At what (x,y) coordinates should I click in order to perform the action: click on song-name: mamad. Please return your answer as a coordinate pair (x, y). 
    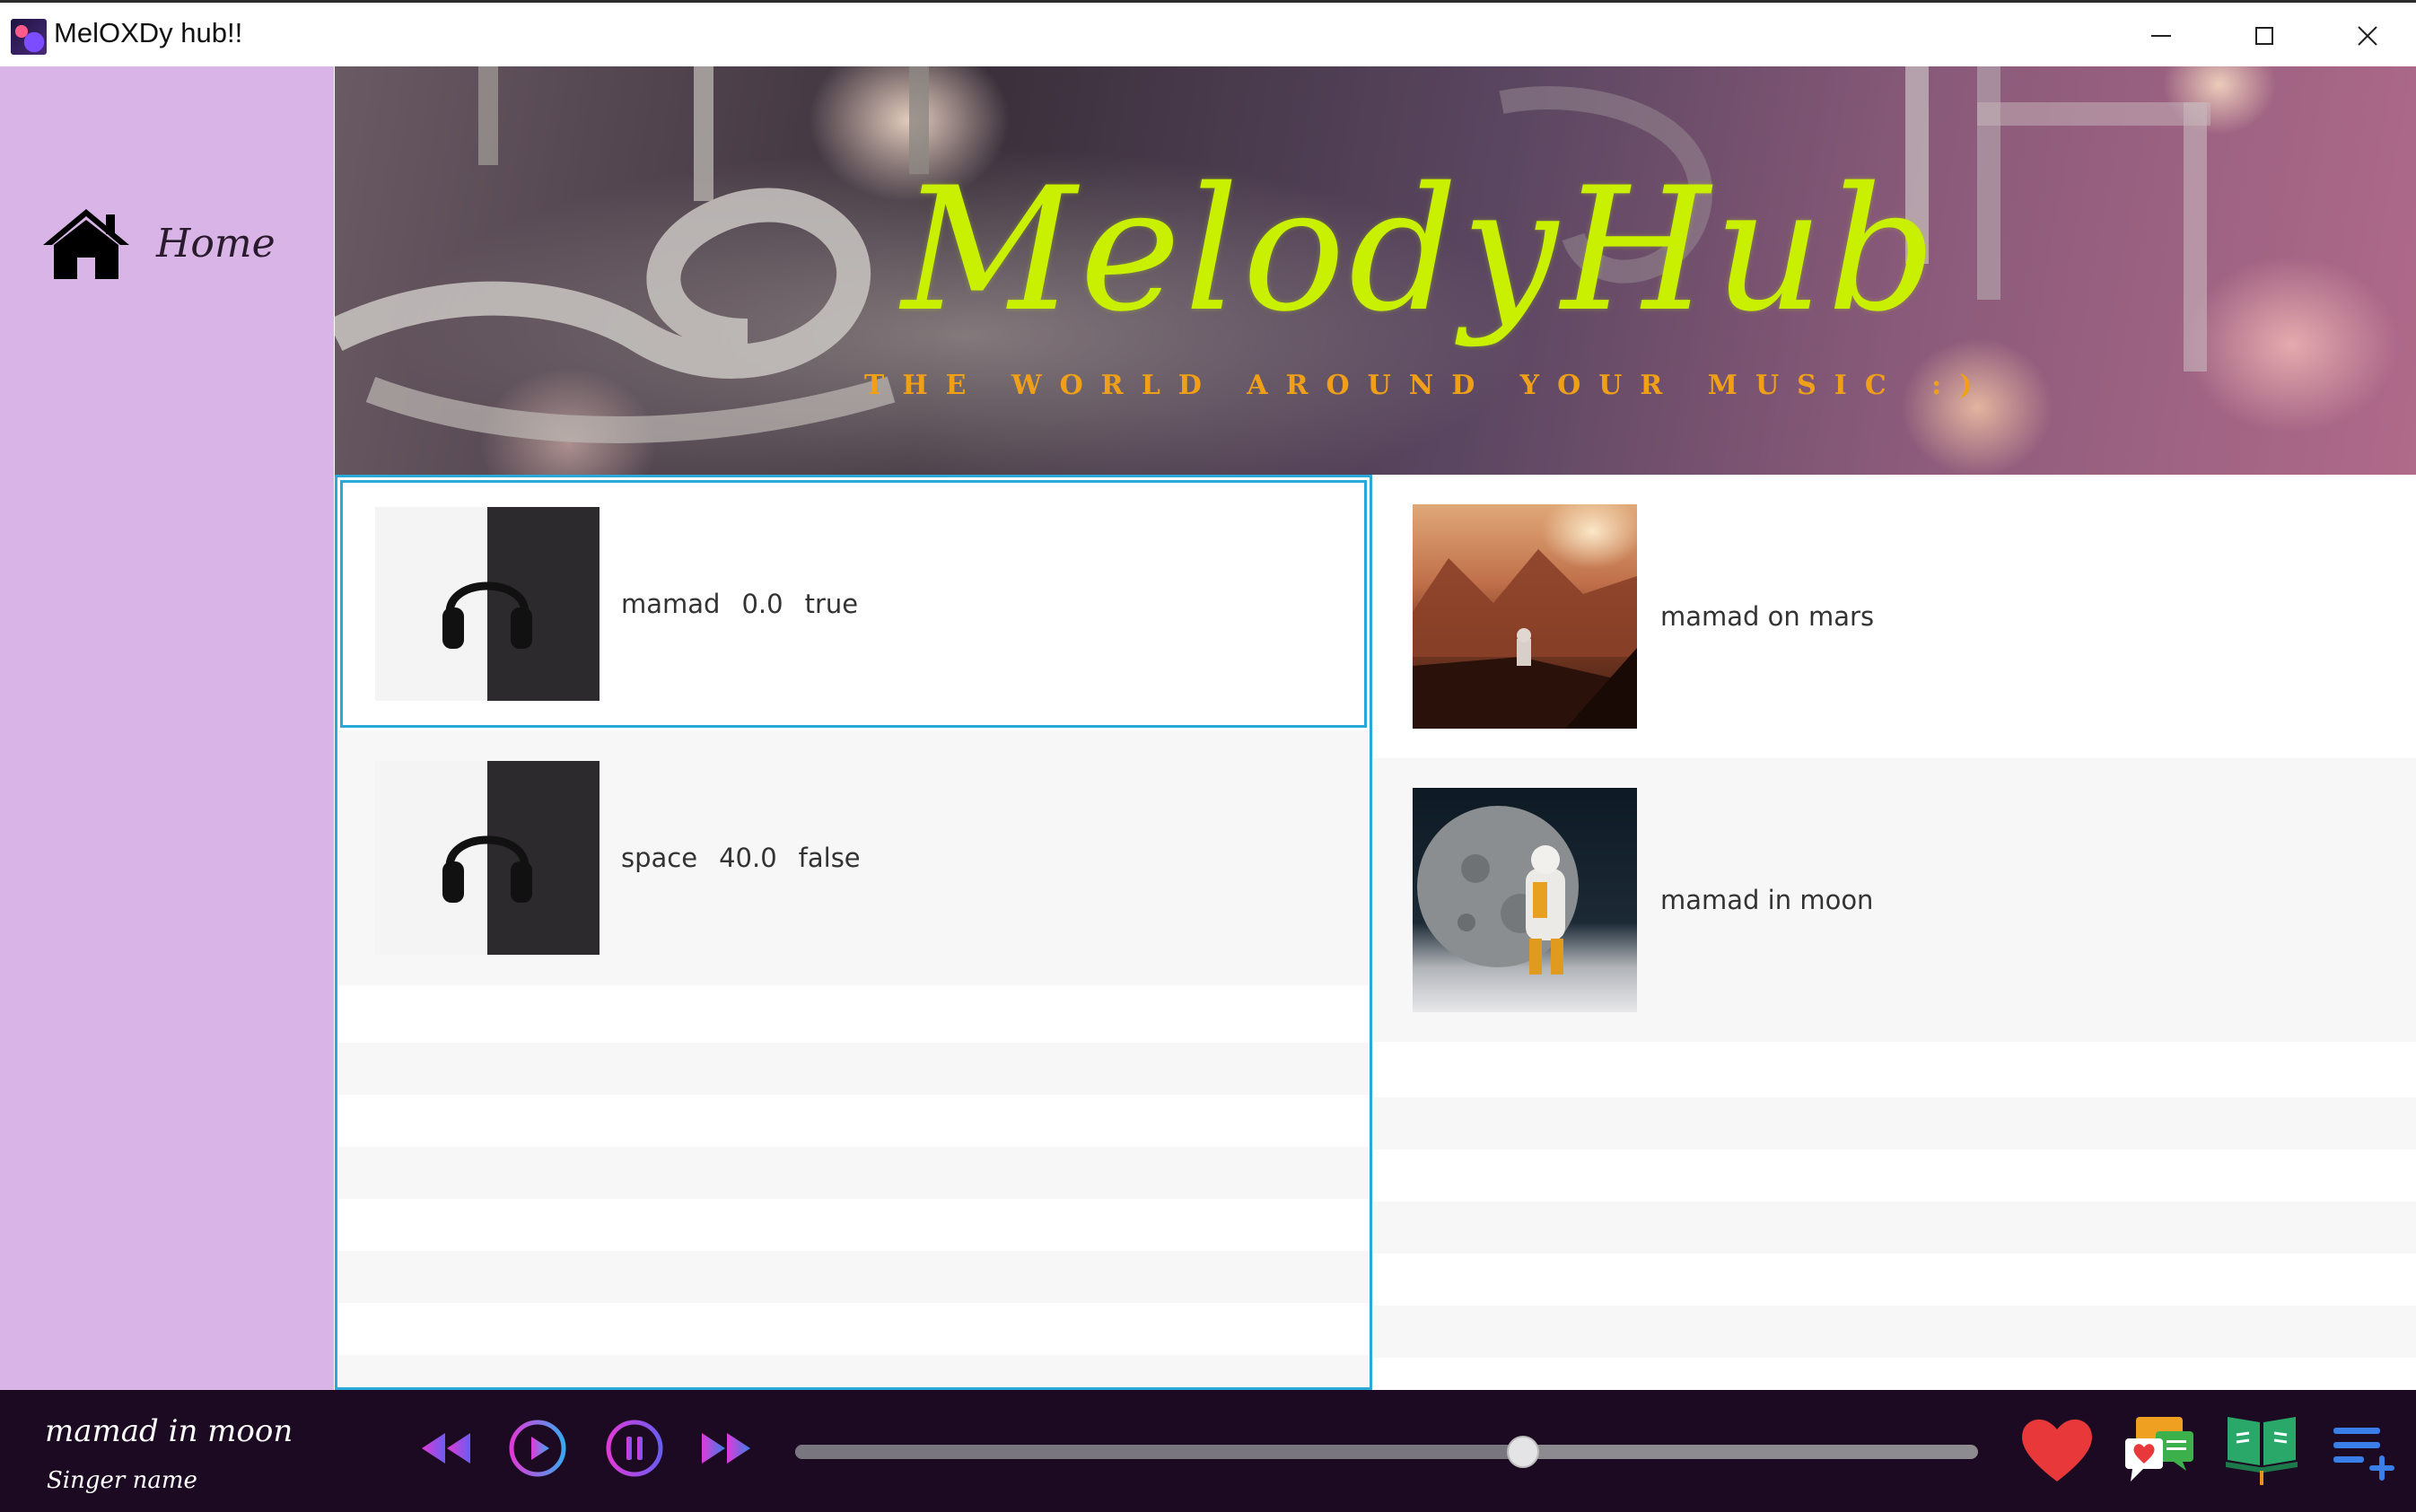
    Looking at the image, I should click on (671, 604).